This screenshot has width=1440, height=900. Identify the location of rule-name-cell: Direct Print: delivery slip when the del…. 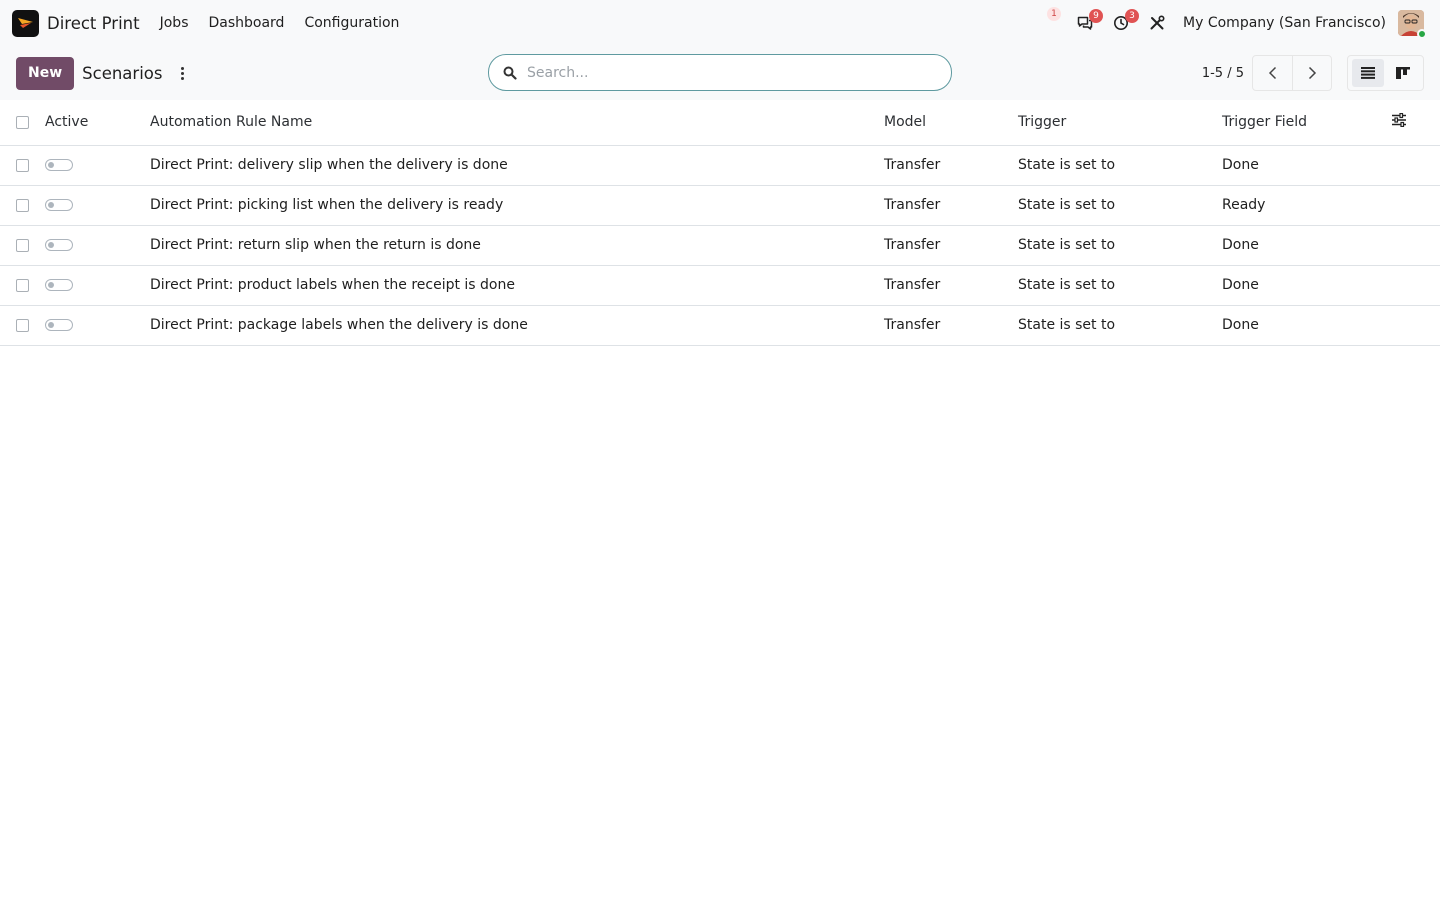
(517, 165).